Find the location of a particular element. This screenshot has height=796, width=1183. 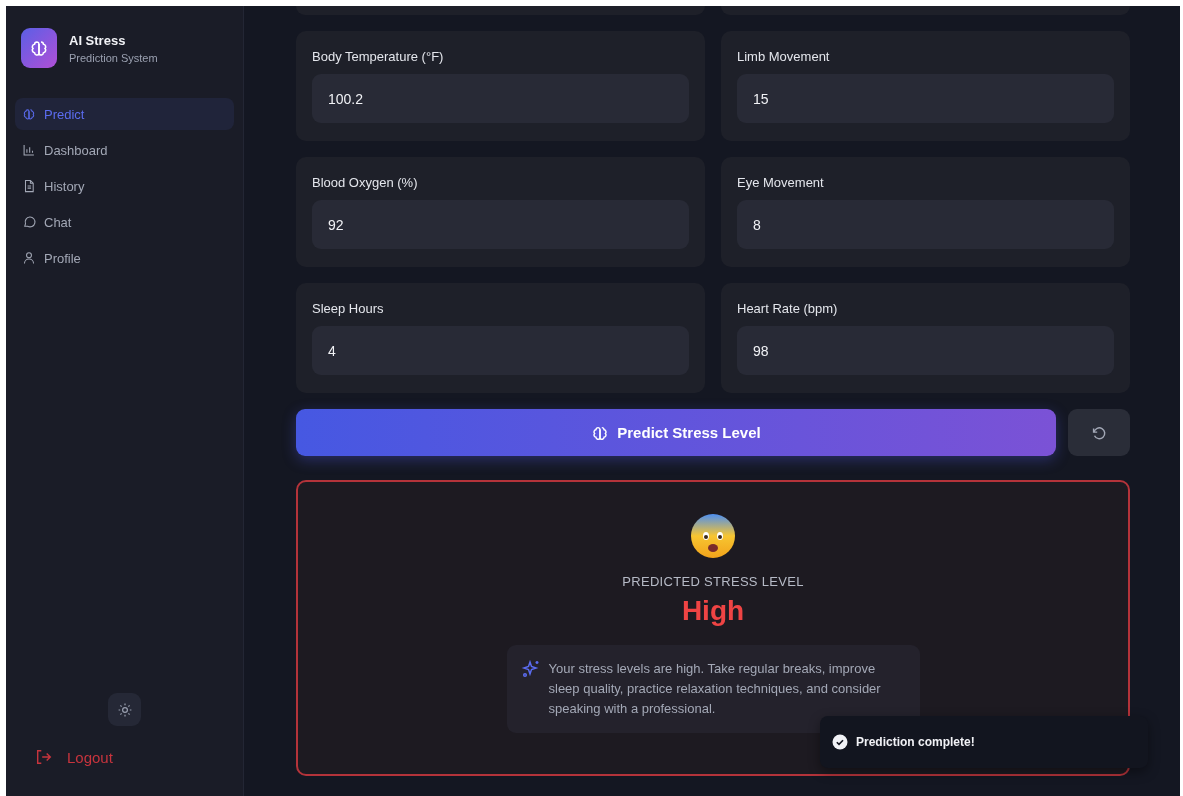

nav-item: Dashboard is located at coordinates (124, 150).